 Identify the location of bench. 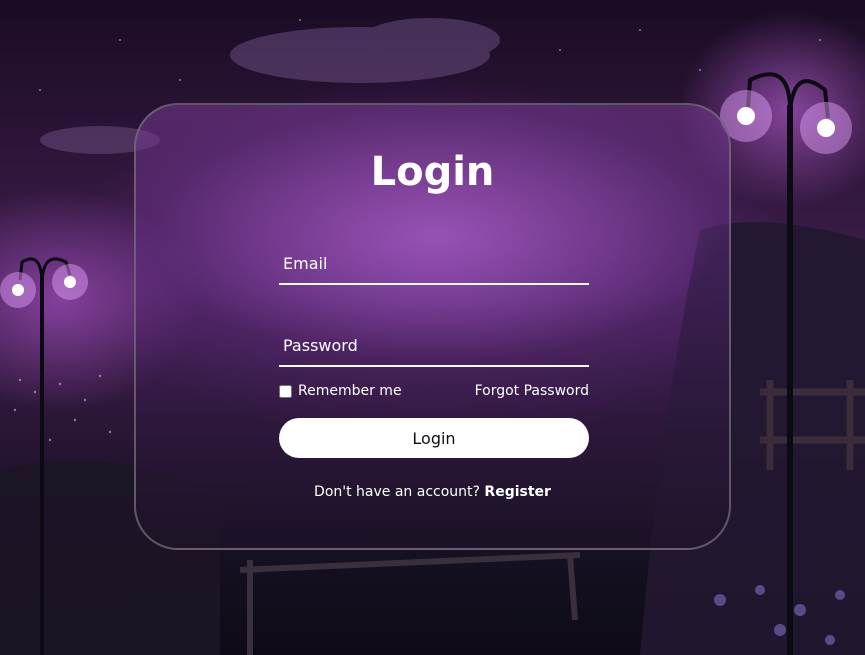
(410, 603).